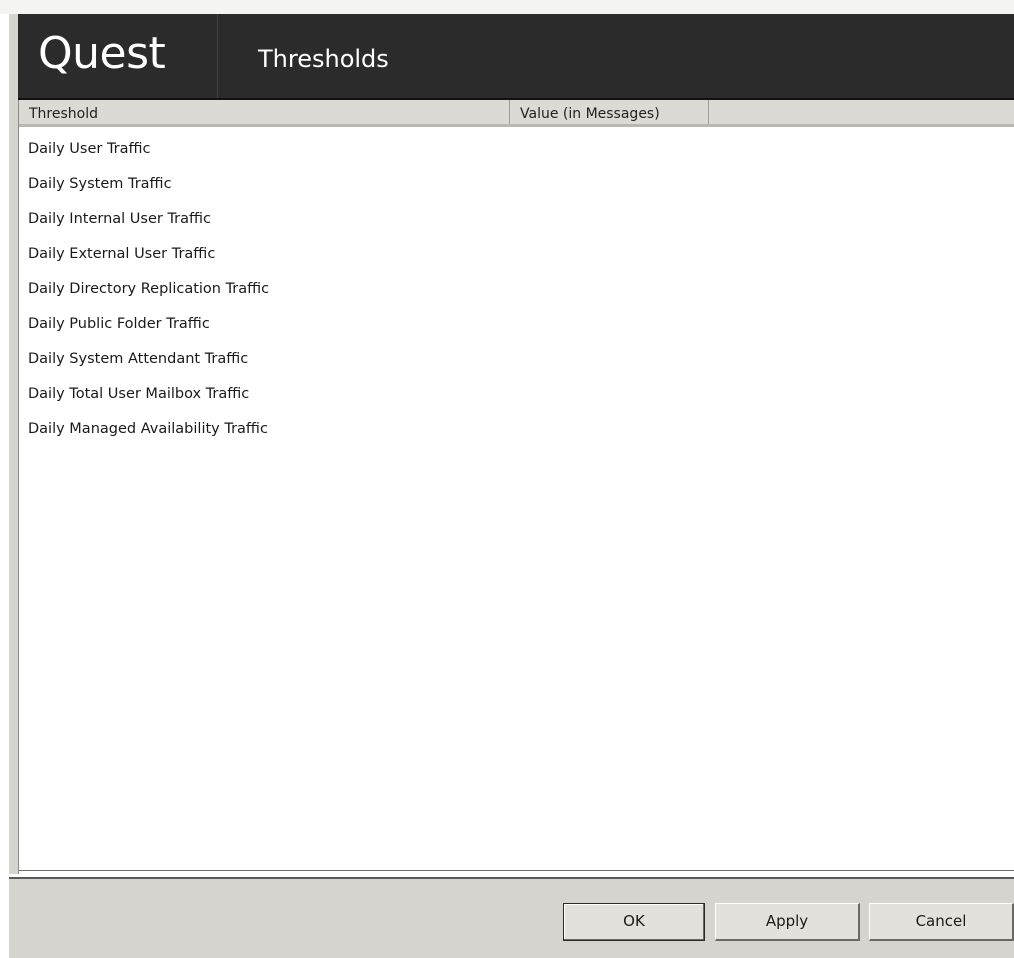 This screenshot has width=1014, height=958. I want to click on ok-button: OK, so click(634, 922).